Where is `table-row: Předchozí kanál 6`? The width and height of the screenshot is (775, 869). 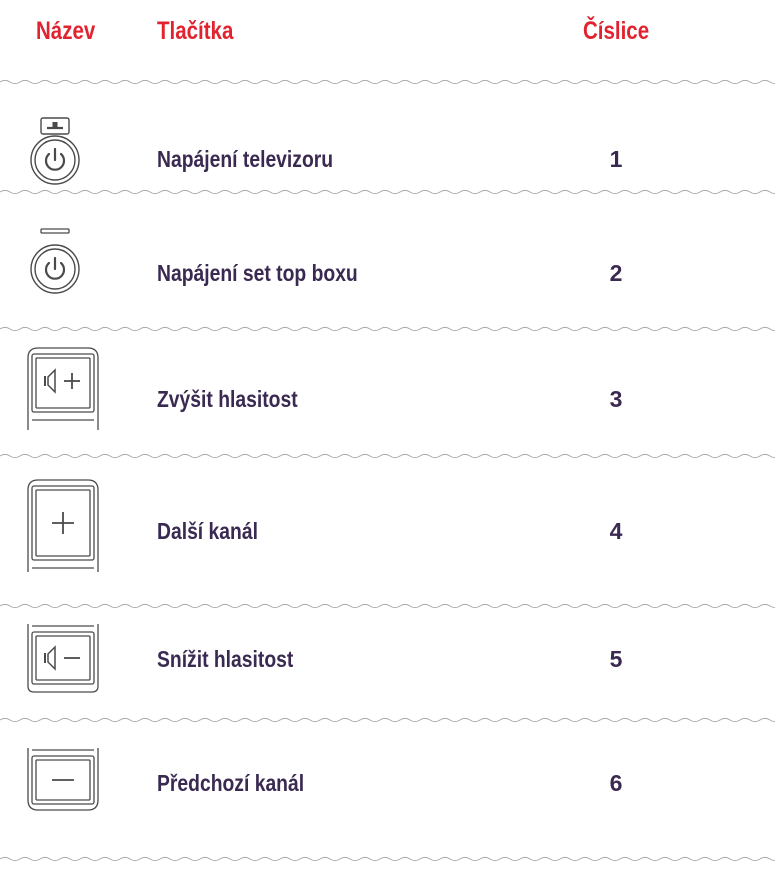
table-row: Předchozí kanál 6 is located at coordinates (387, 783).